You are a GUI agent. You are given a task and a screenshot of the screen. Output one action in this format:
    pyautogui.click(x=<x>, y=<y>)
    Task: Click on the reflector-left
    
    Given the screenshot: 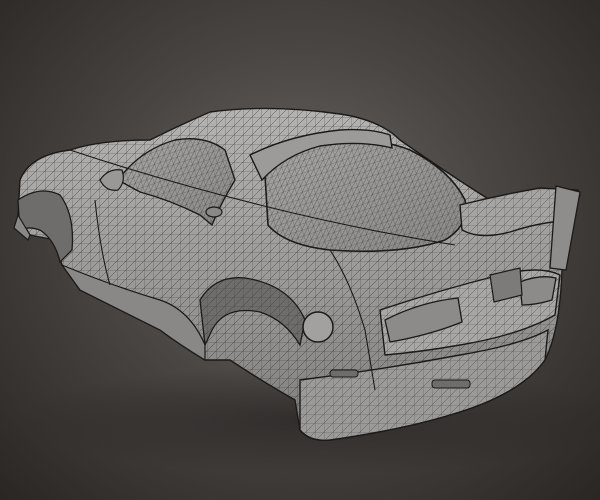 What is the action you would take?
    pyautogui.click(x=344, y=373)
    